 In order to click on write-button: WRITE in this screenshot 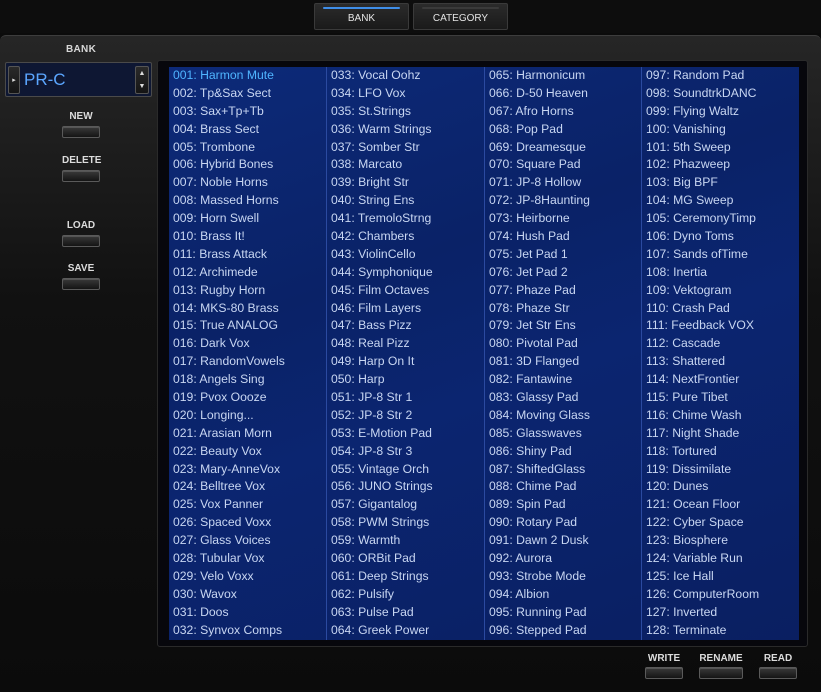, I will do `click(664, 666)`.